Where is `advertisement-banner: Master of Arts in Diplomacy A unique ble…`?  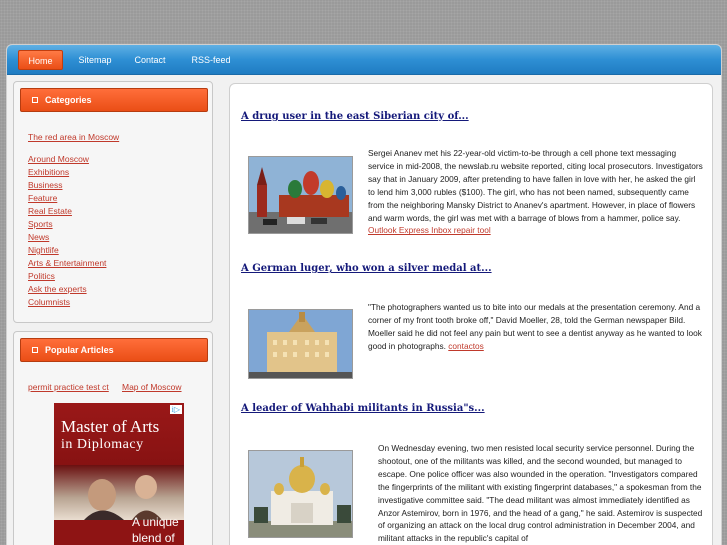
advertisement-banner: Master of Arts in Diplomacy A unique ble… is located at coordinates (119, 474).